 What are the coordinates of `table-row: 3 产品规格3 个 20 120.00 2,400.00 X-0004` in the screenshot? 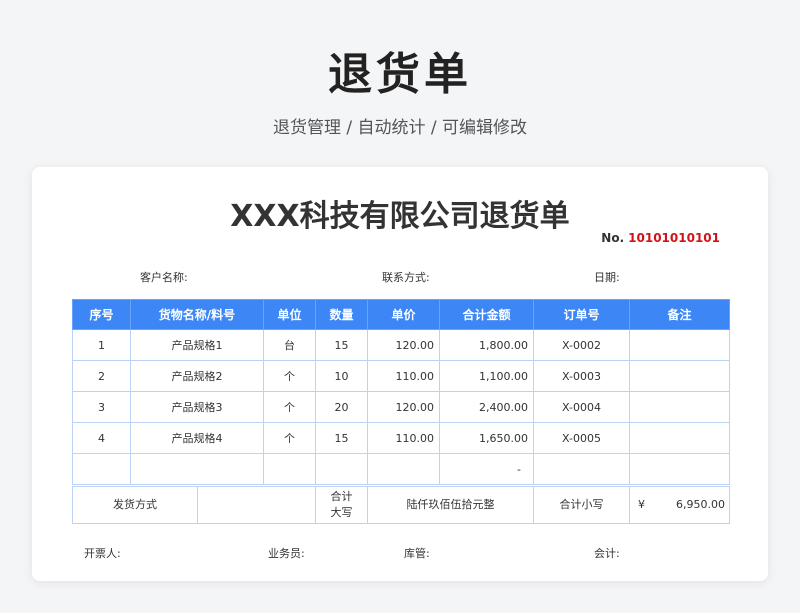 It's located at (401, 407).